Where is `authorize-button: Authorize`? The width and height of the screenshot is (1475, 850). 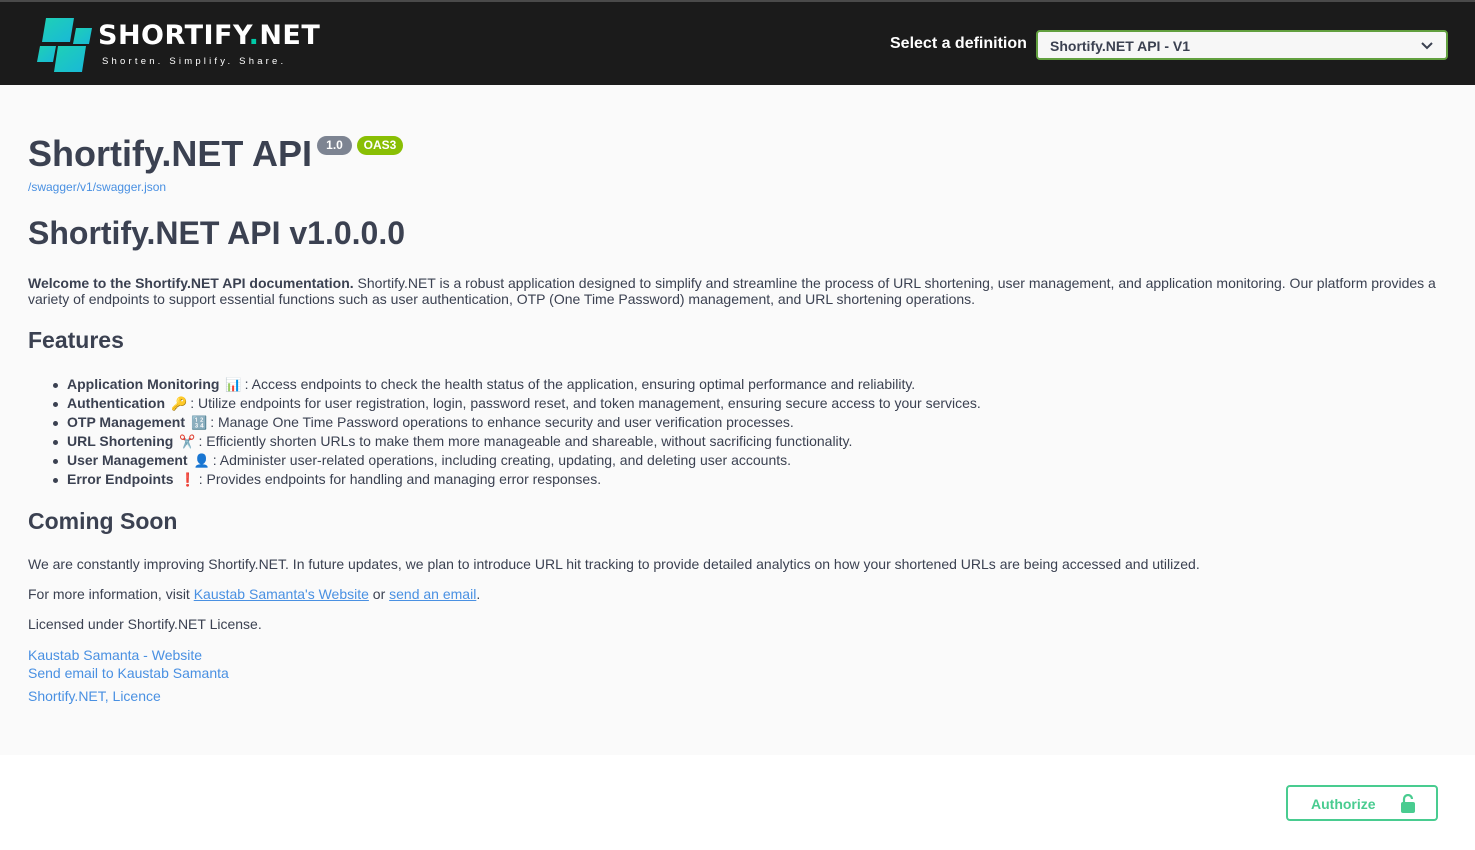
authorize-button: Authorize is located at coordinates (1362, 803).